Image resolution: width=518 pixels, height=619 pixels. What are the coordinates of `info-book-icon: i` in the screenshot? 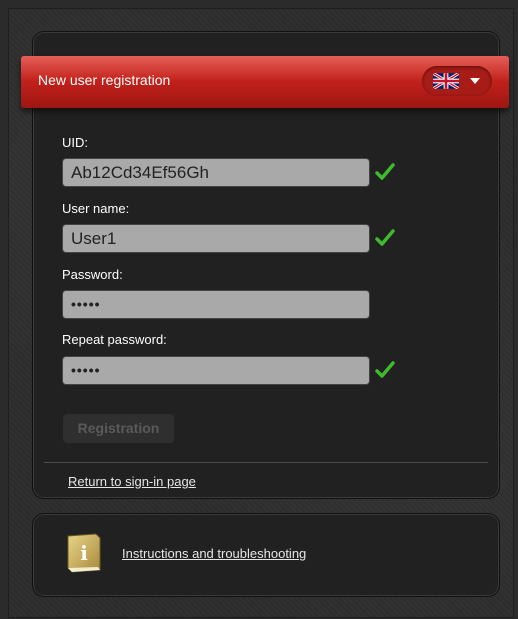 It's located at (84, 553).